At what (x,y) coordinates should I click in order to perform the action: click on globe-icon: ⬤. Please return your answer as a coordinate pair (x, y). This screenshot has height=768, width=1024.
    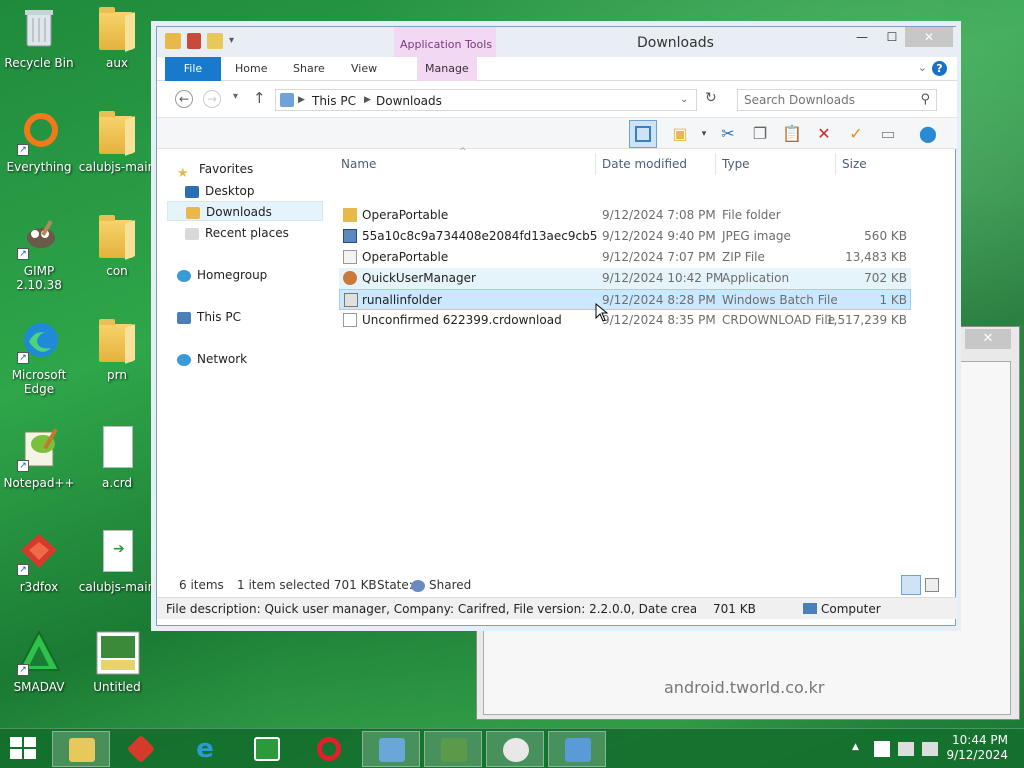
    Looking at the image, I should click on (928, 134).